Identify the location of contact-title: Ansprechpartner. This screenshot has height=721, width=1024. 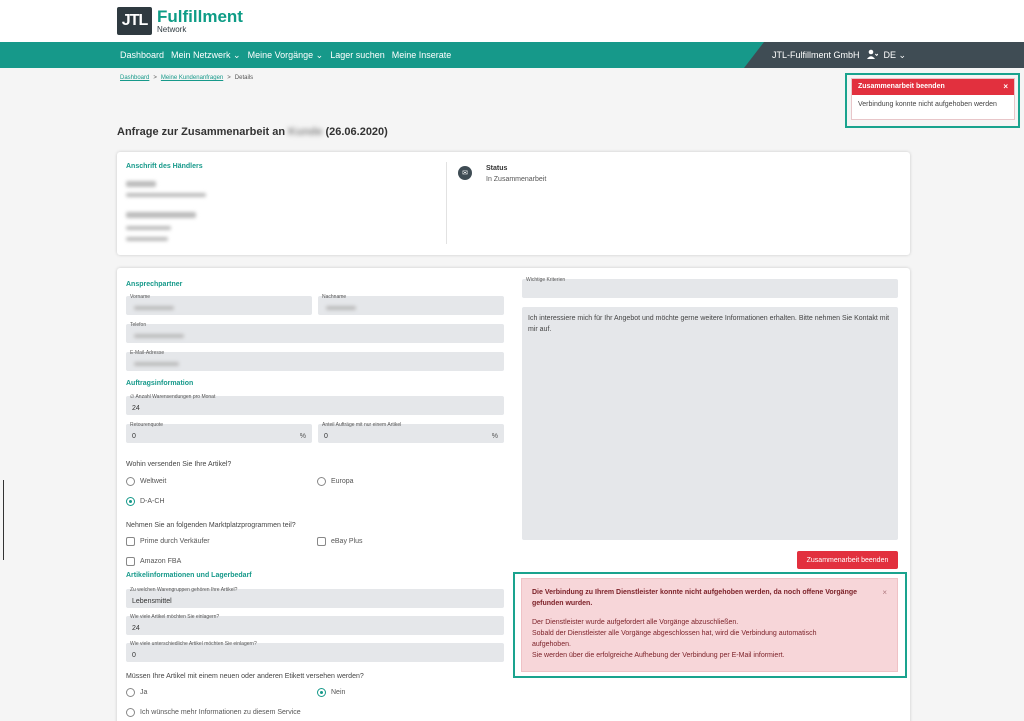
(154, 284).